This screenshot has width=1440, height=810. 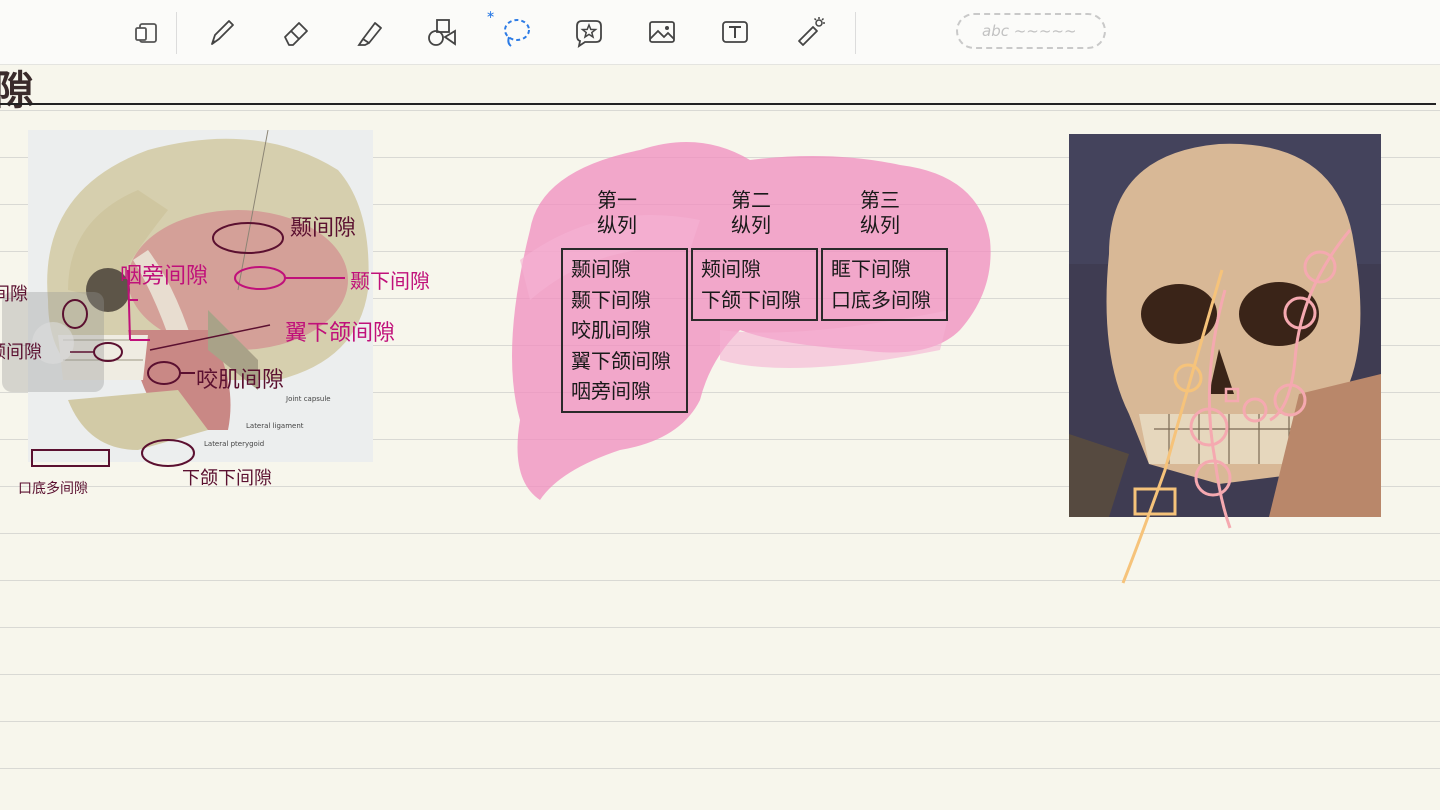 What do you see at coordinates (17, 90) in the screenshot?
I see `page-heading: 隙` at bounding box center [17, 90].